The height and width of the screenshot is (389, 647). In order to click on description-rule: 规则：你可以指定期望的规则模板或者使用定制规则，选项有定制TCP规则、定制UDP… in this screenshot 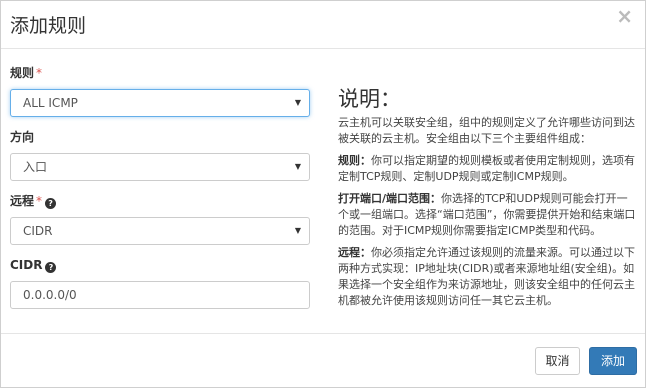, I will do `click(486, 168)`.